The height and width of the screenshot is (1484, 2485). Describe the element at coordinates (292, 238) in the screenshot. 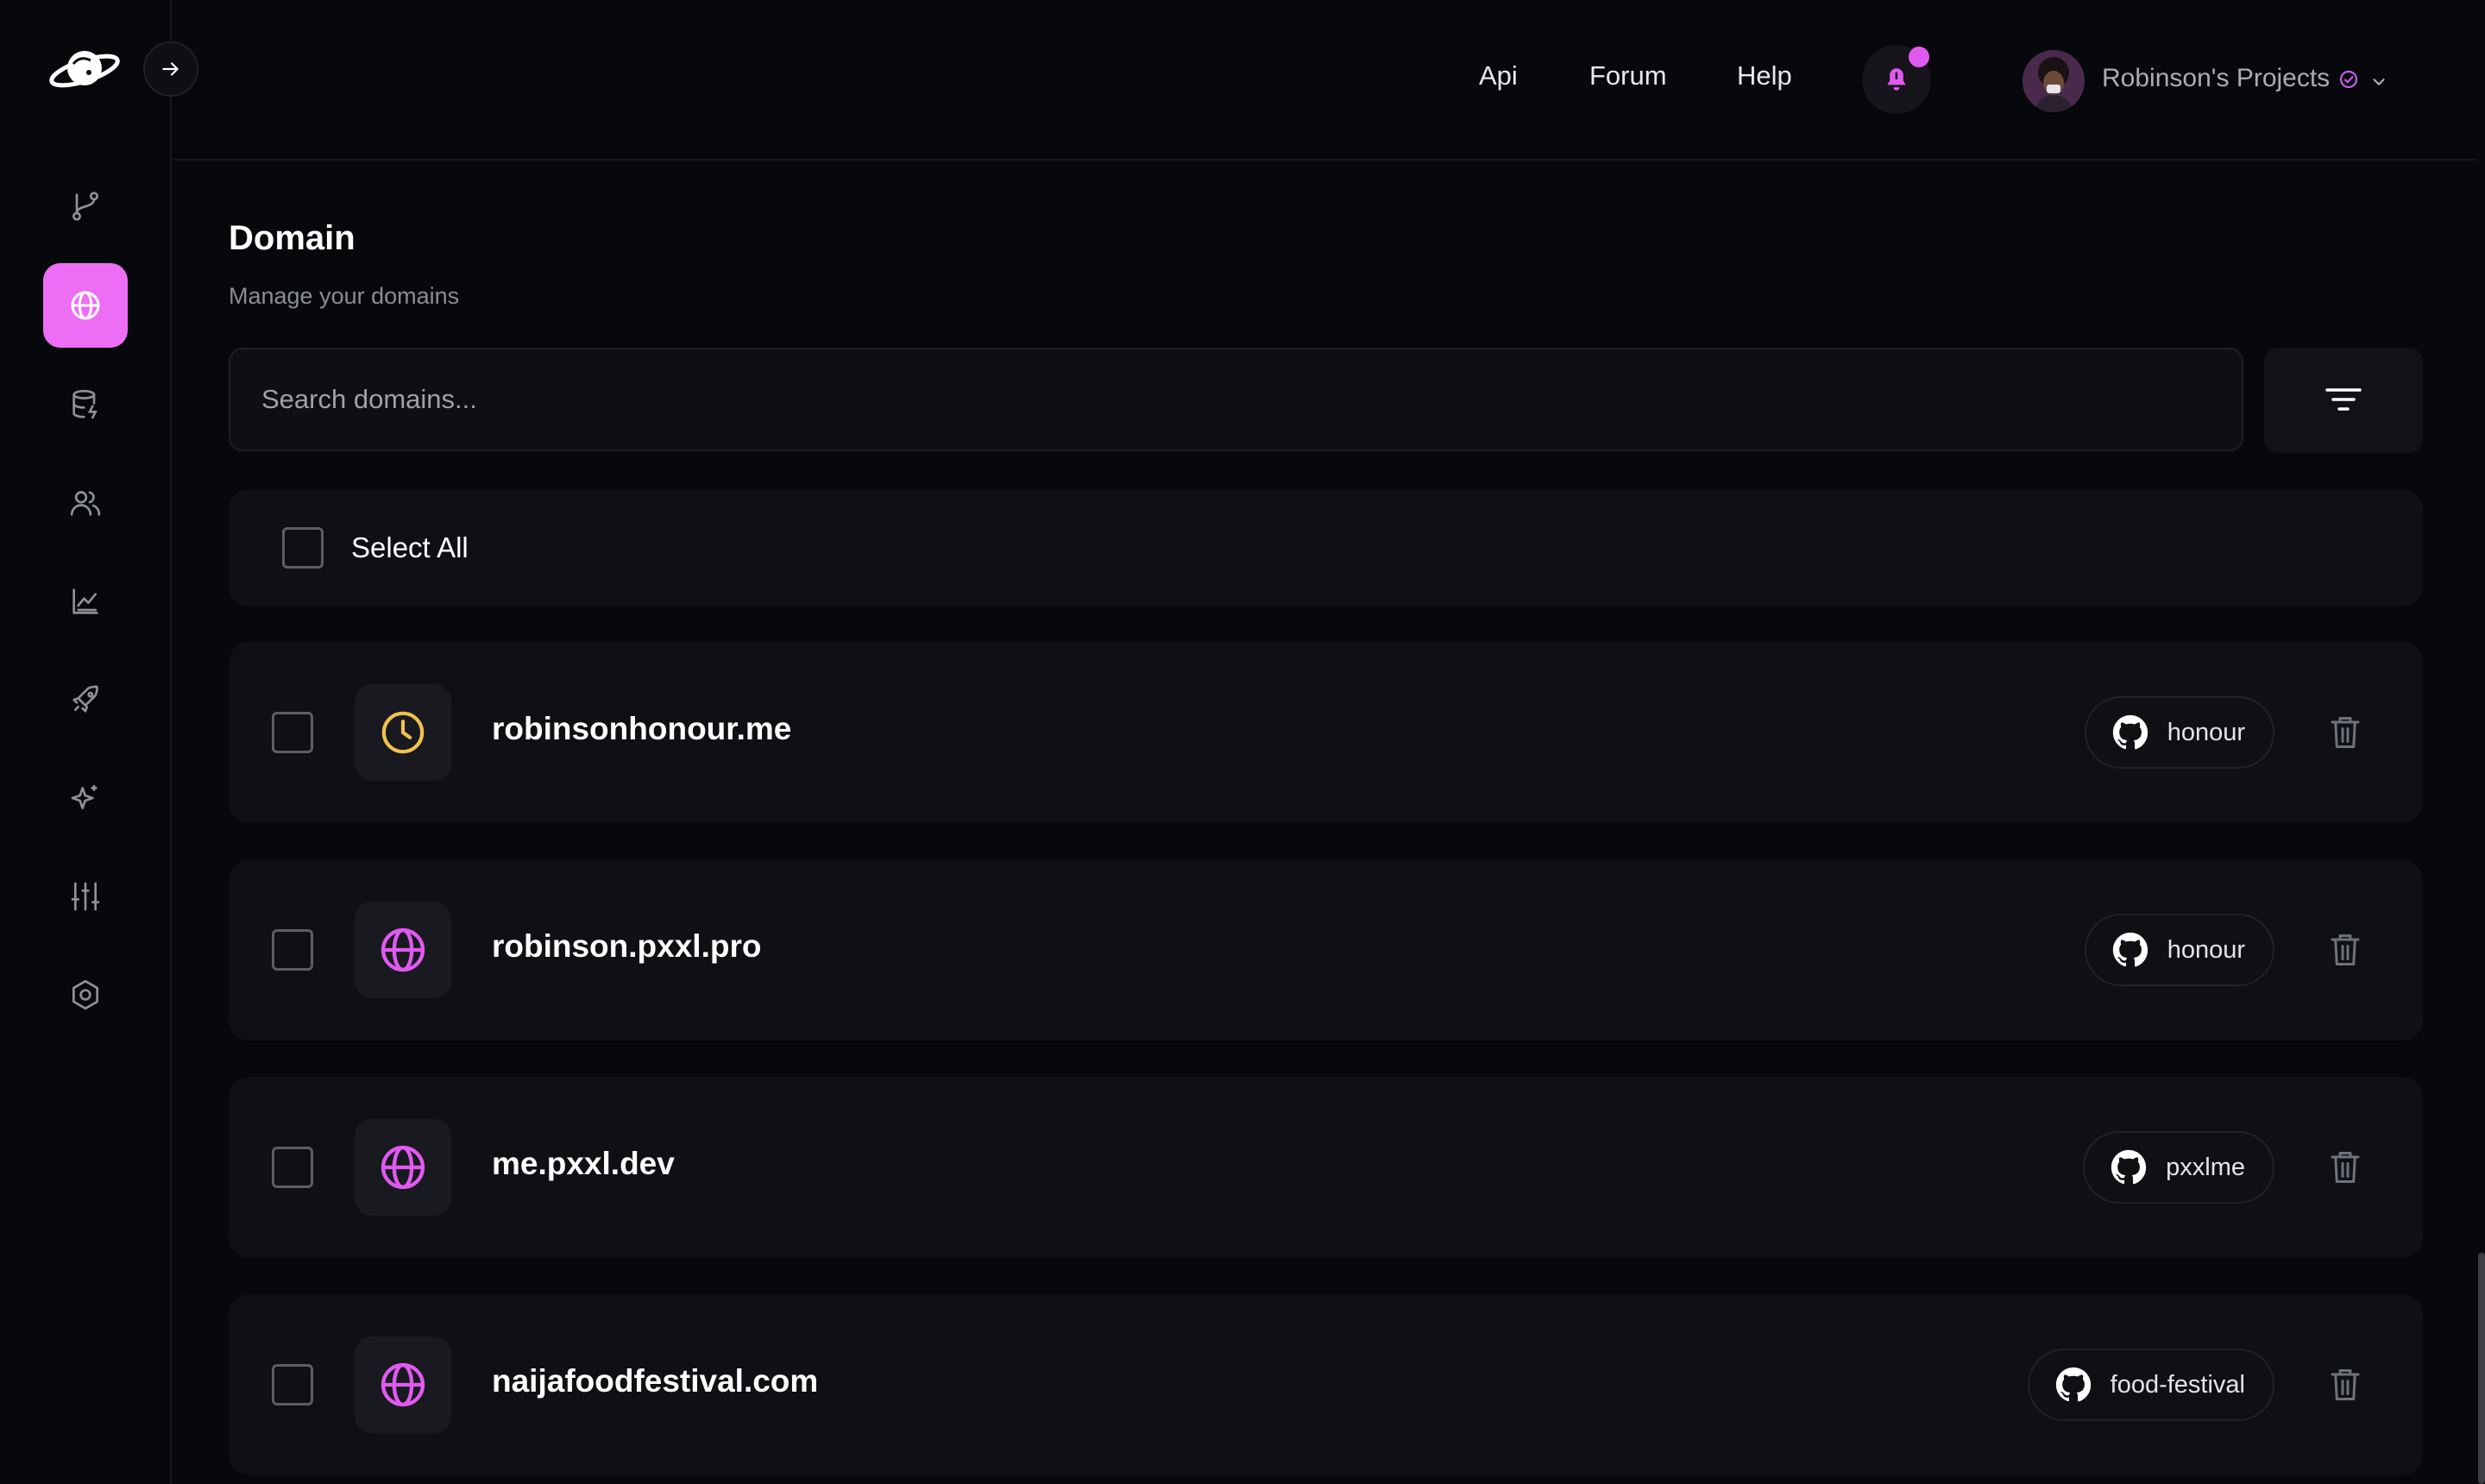

I see `page-title: Domain` at that location.